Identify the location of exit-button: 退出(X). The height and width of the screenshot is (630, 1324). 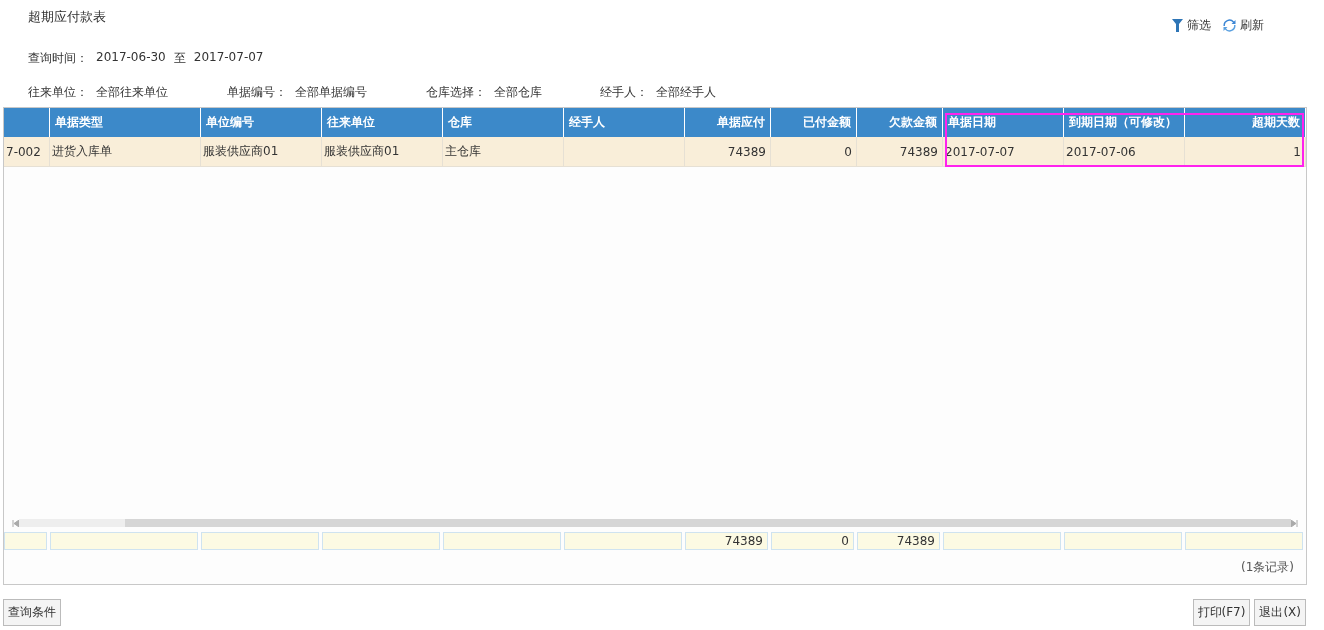
(1280, 612).